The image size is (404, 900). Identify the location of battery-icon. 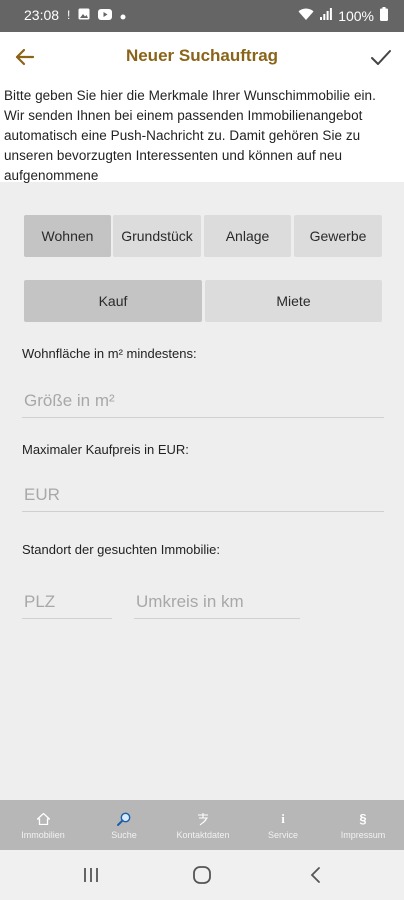
(384, 15).